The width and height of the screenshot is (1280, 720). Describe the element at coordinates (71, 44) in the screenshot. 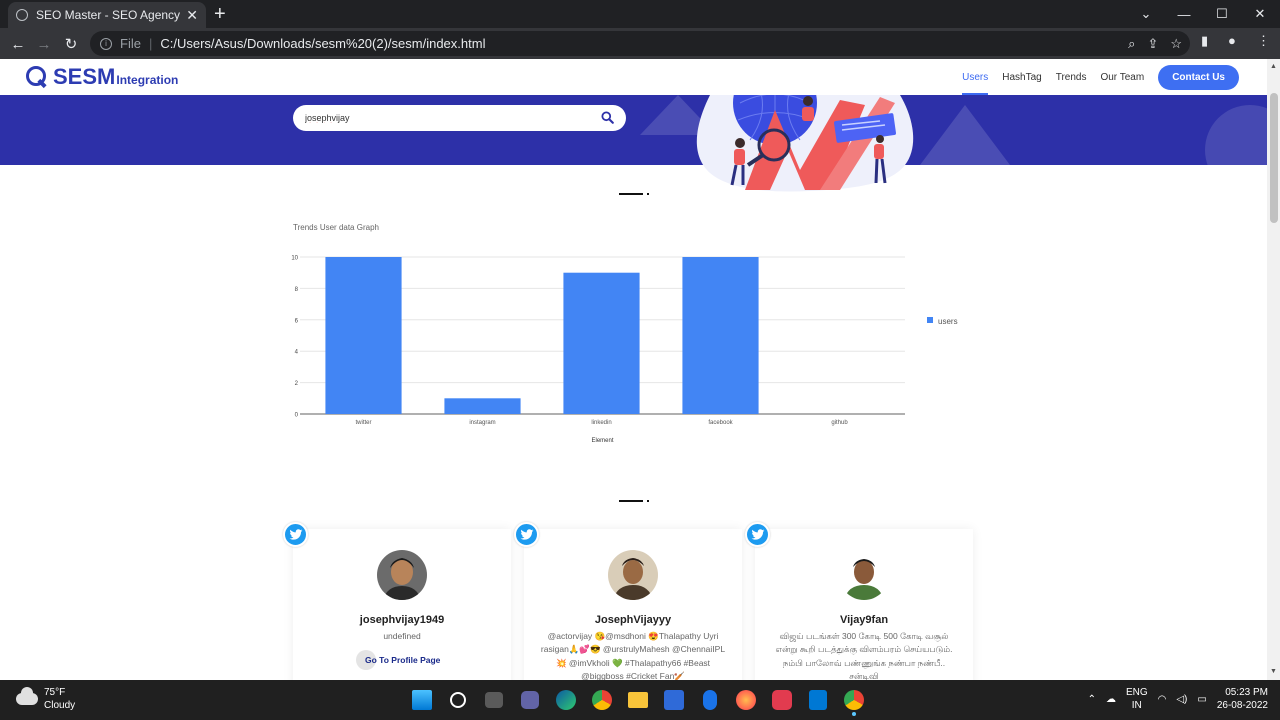

I see `reload-button: ↻` at that location.